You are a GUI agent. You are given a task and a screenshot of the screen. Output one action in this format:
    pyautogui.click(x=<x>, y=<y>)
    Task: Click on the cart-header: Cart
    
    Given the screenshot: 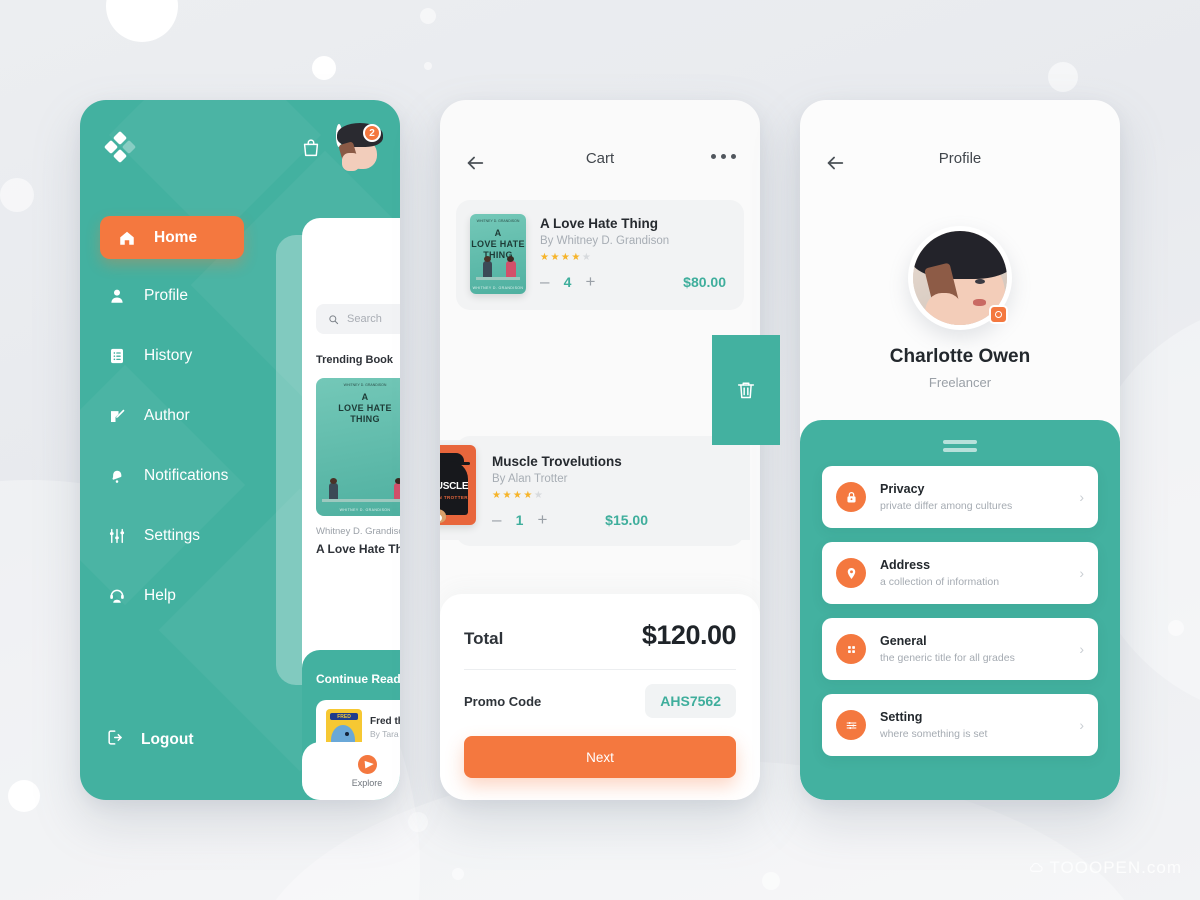 What is the action you would take?
    pyautogui.click(x=600, y=150)
    